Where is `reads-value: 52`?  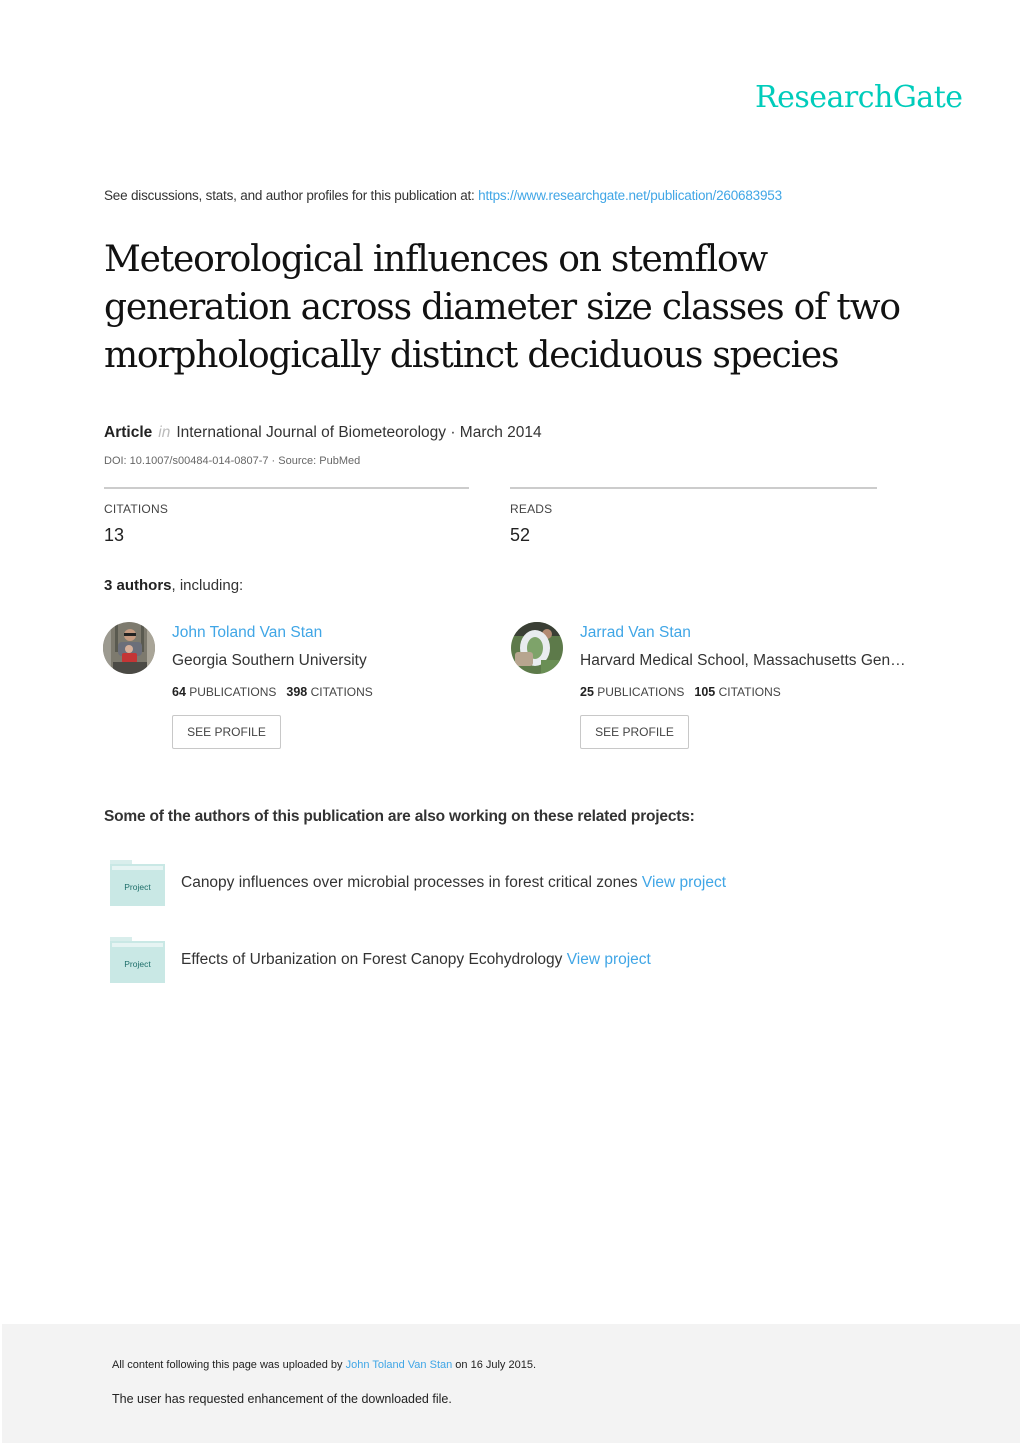
reads-value: 52 is located at coordinates (520, 535).